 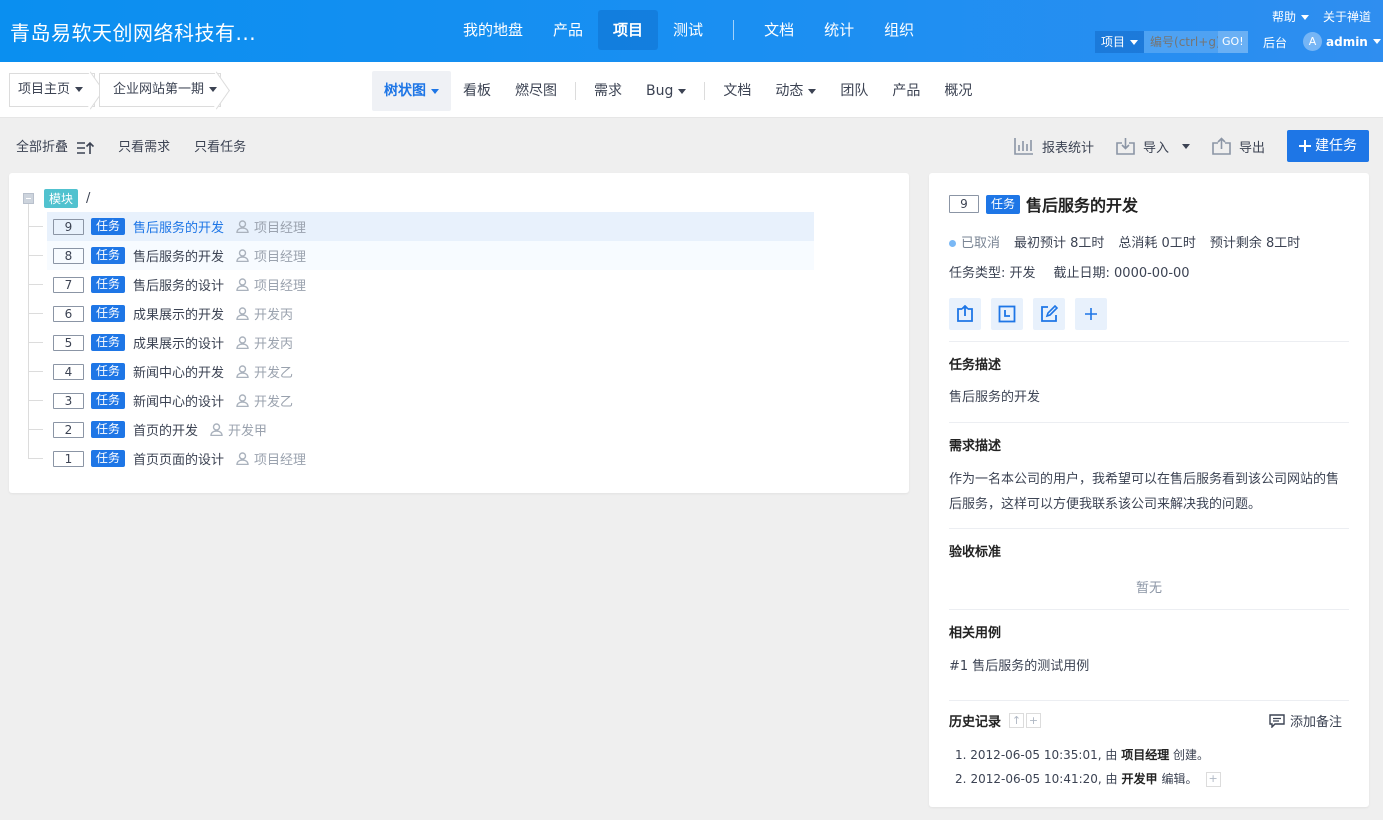 I want to click on record-hours-button, so click(x=1007, y=314).